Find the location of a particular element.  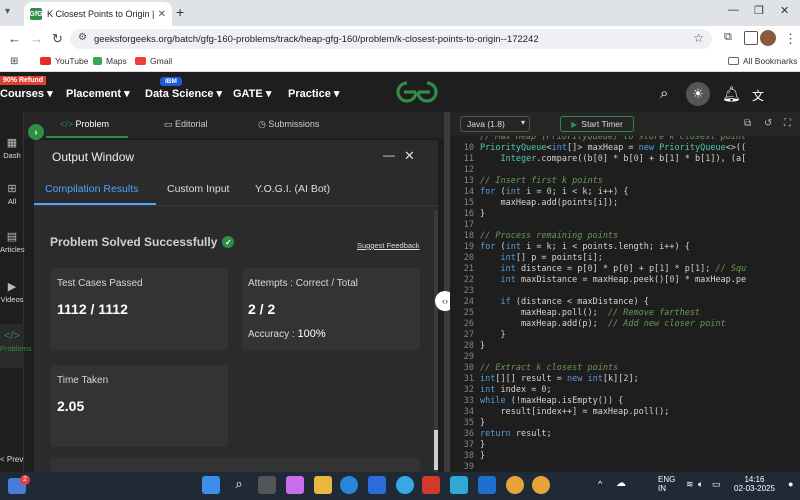

tab-submissions: ◷ Submissions is located at coordinates (288, 124).